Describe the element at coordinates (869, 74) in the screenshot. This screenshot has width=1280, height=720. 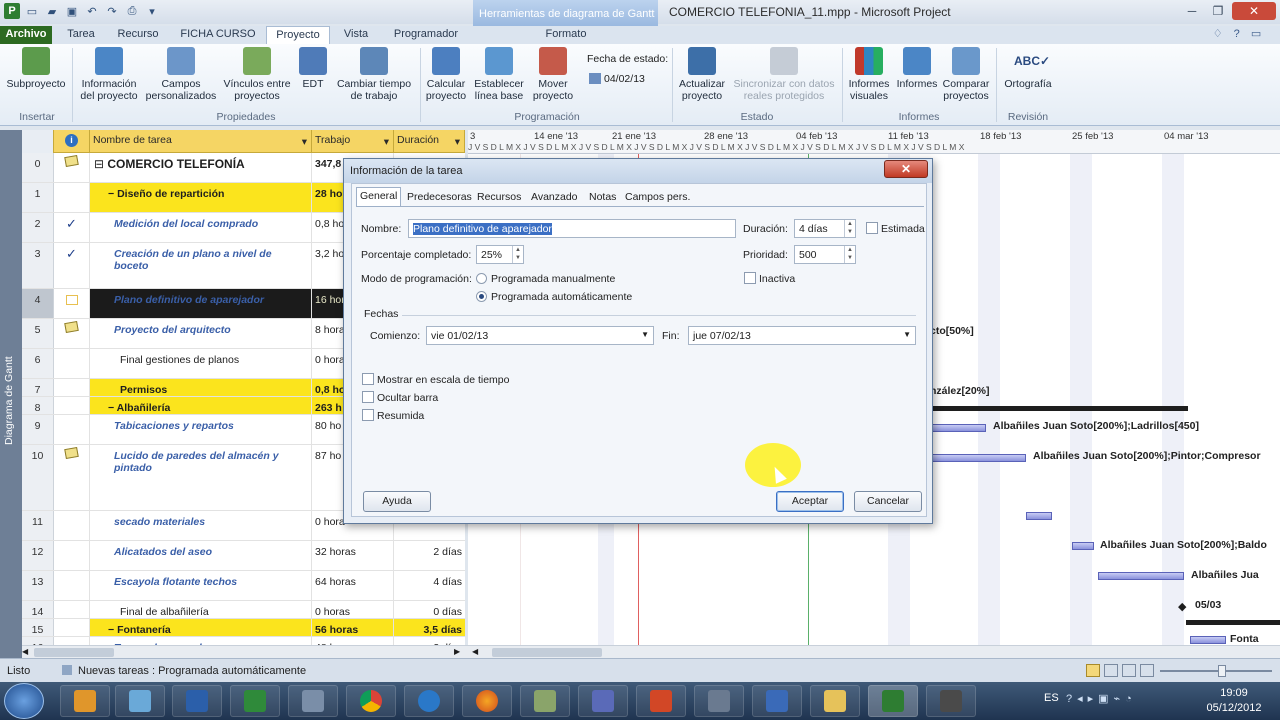
I see `visual-reports-button: Informes visuales` at that location.